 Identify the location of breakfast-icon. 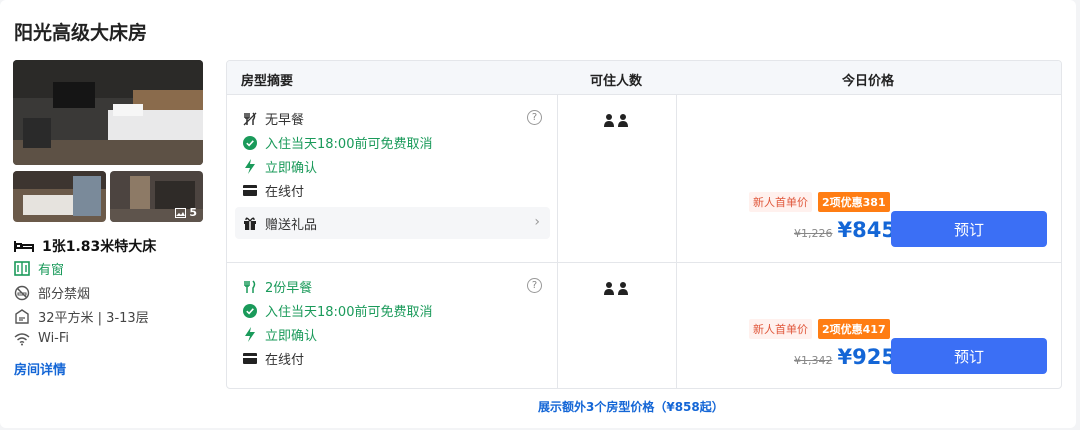
(250, 286).